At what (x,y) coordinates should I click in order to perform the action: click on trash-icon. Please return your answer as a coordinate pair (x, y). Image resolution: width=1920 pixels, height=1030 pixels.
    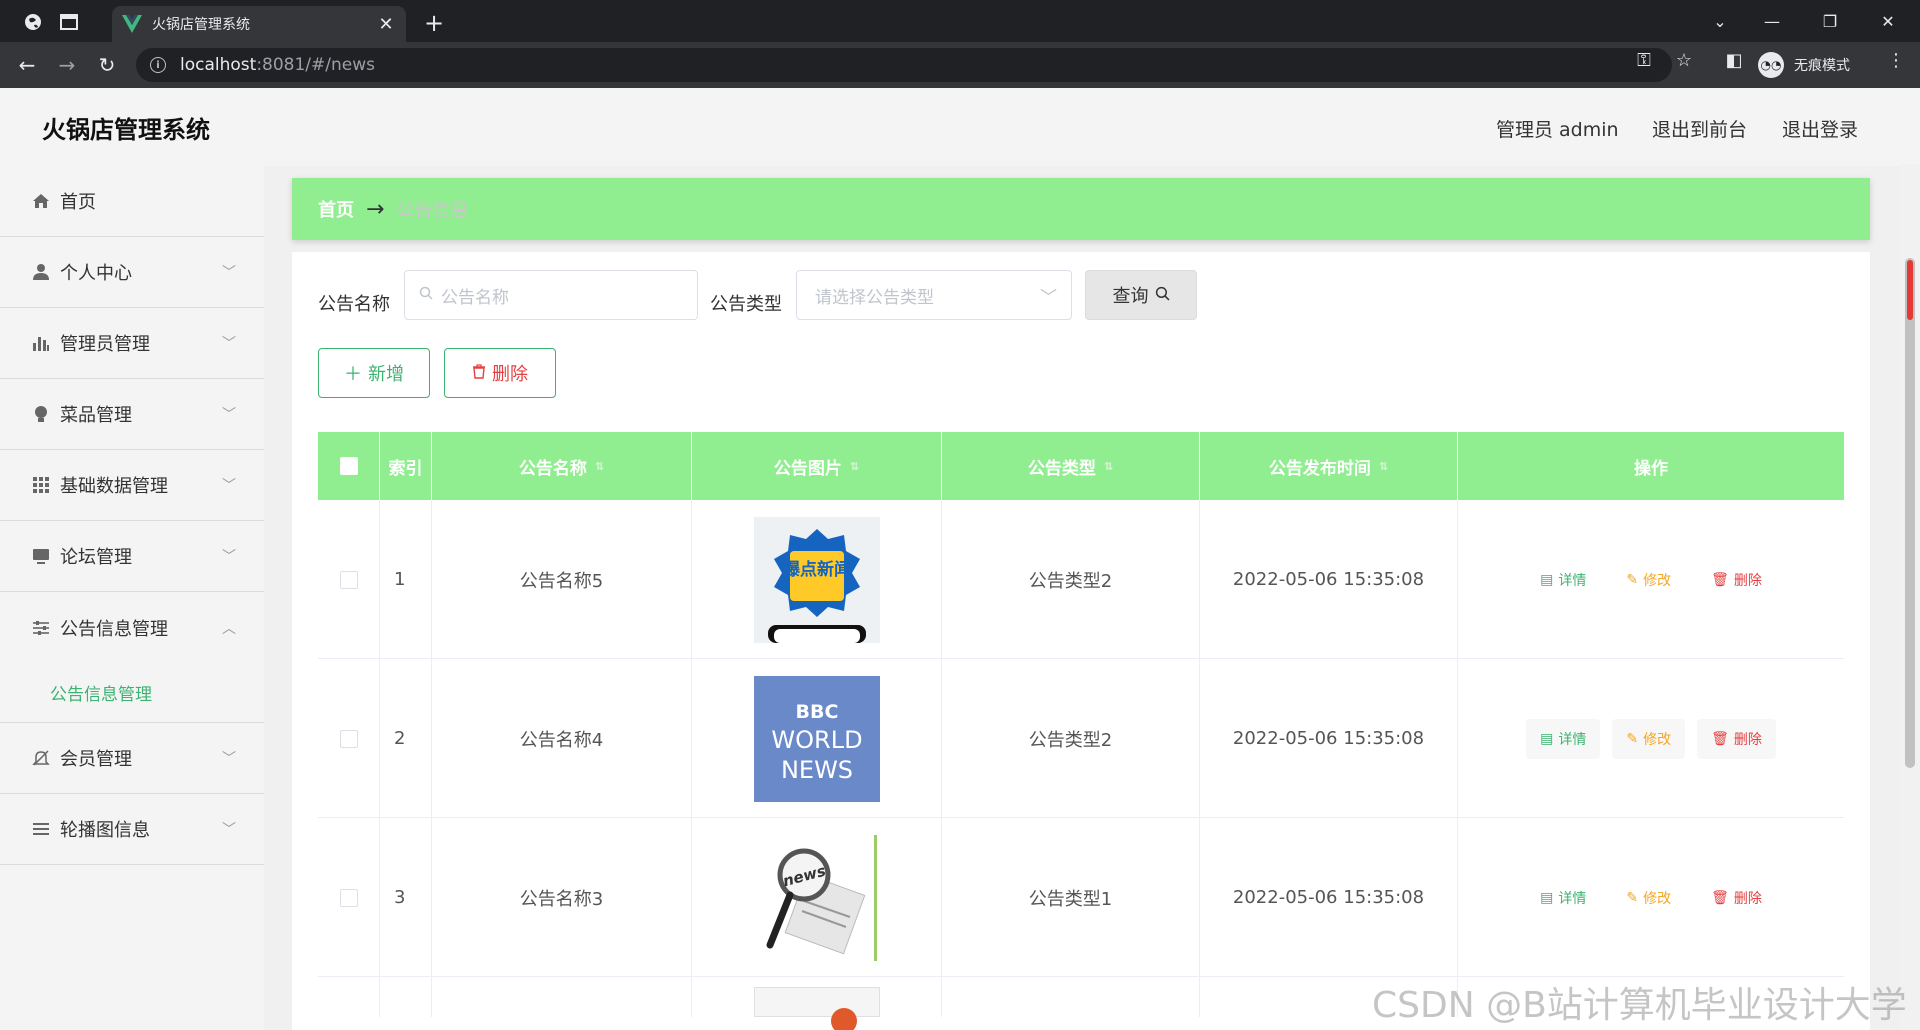
    Looking at the image, I should click on (479, 373).